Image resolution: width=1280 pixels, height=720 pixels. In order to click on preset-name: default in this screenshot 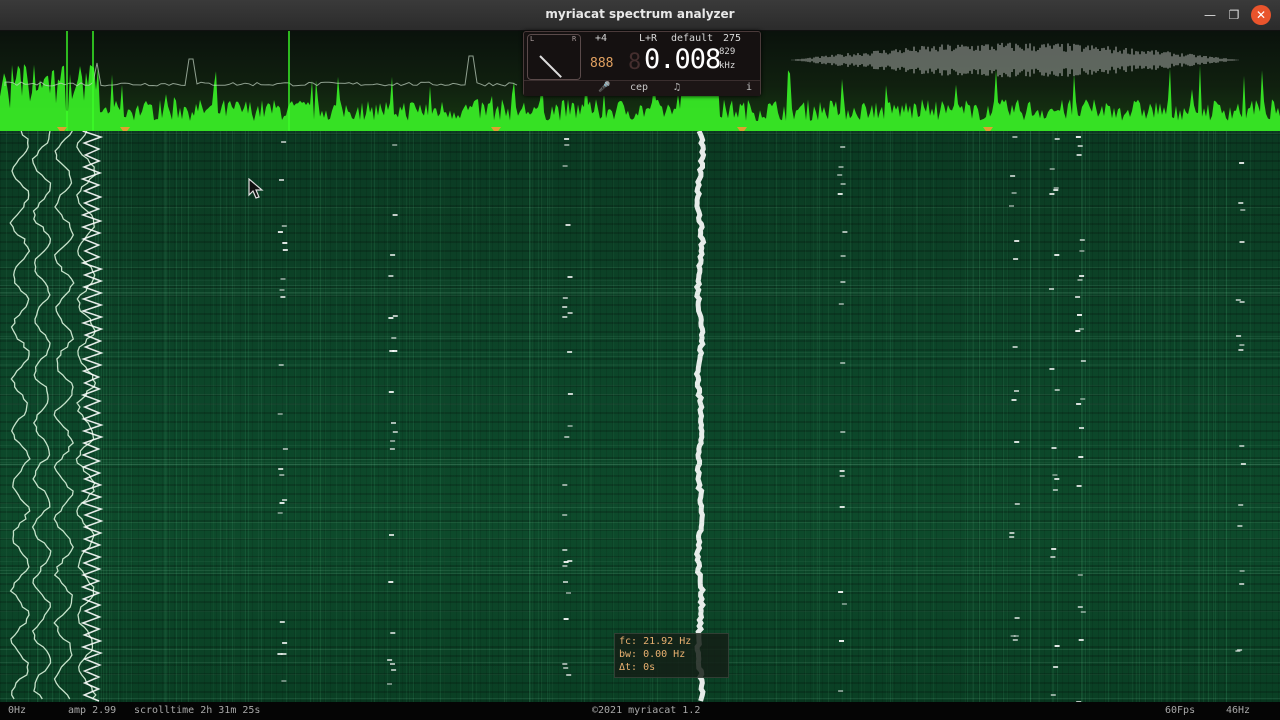, I will do `click(692, 38)`.